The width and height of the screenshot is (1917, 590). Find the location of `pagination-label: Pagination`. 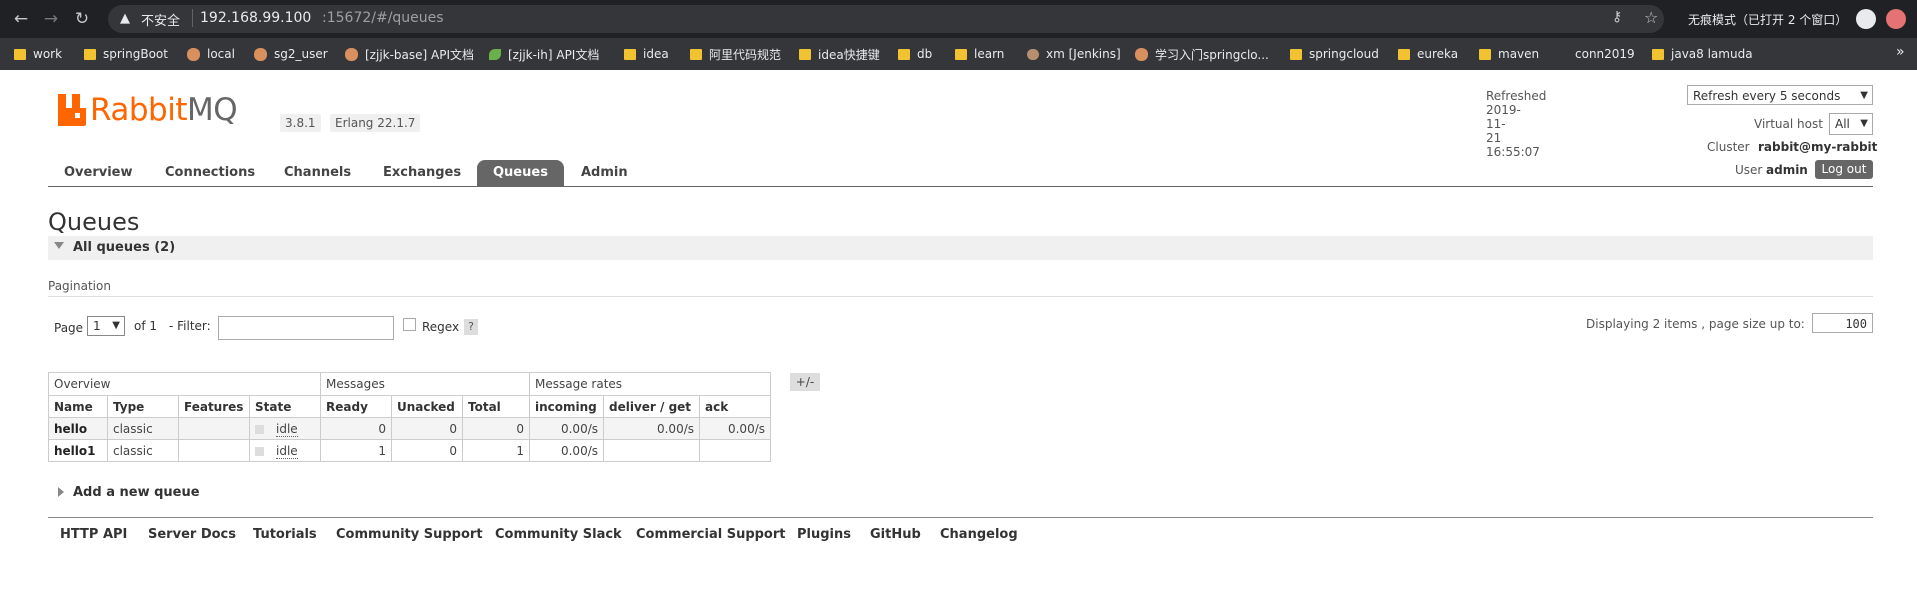

pagination-label: Pagination is located at coordinates (79, 286).